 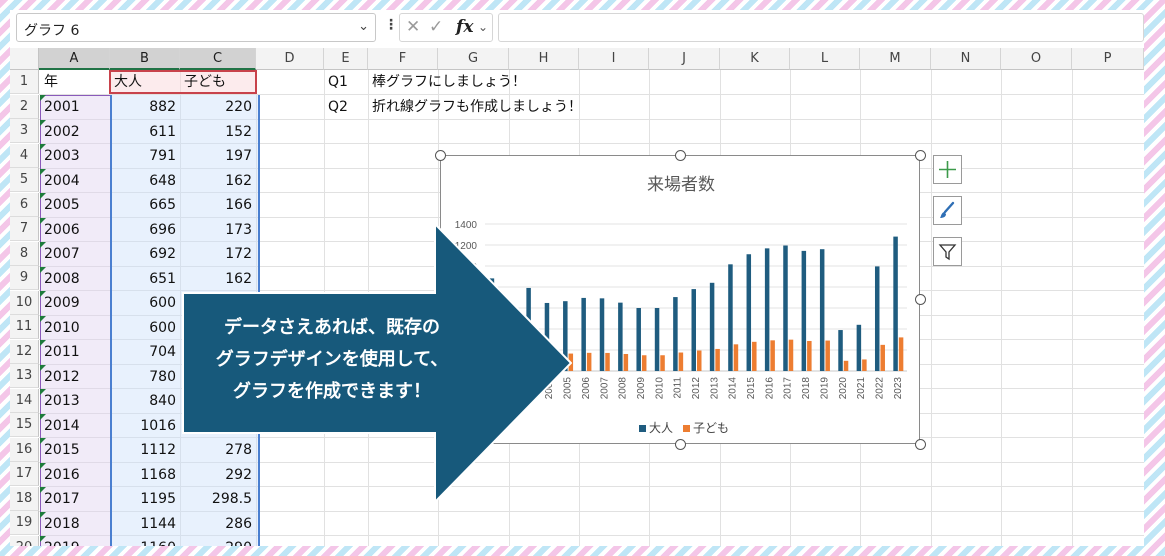 I want to click on cell-year: 2016, so click(x=75, y=475).